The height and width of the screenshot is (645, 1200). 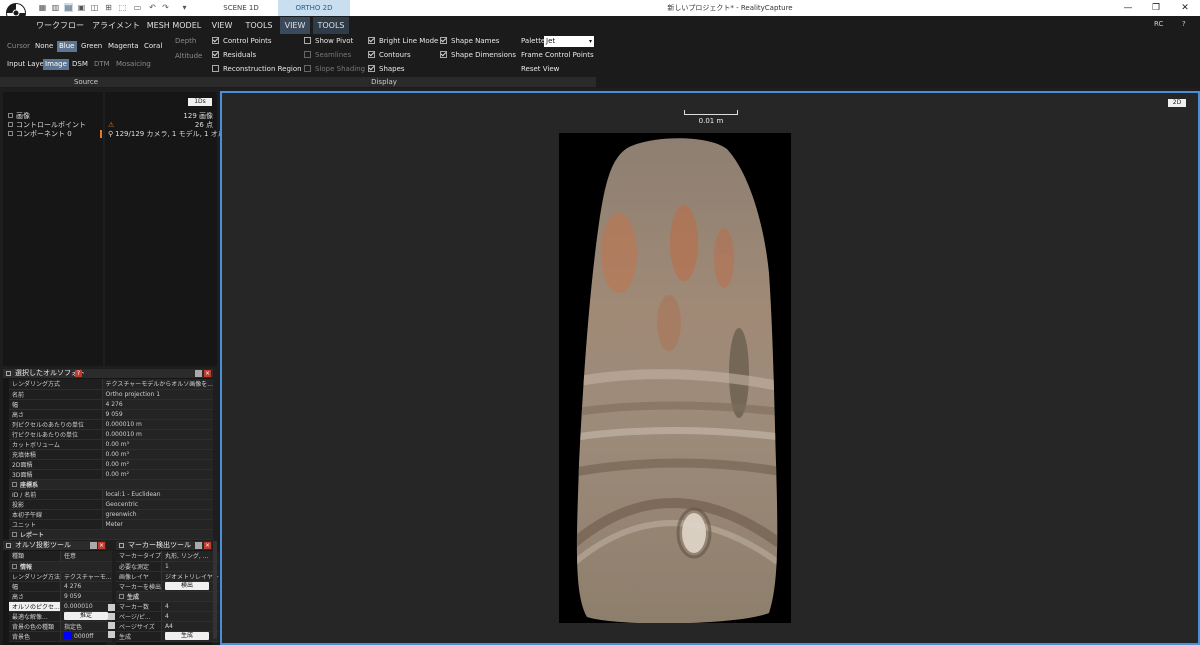 What do you see at coordinates (86, 626) in the screenshot?
I see `prop-value: 指定色` at bounding box center [86, 626].